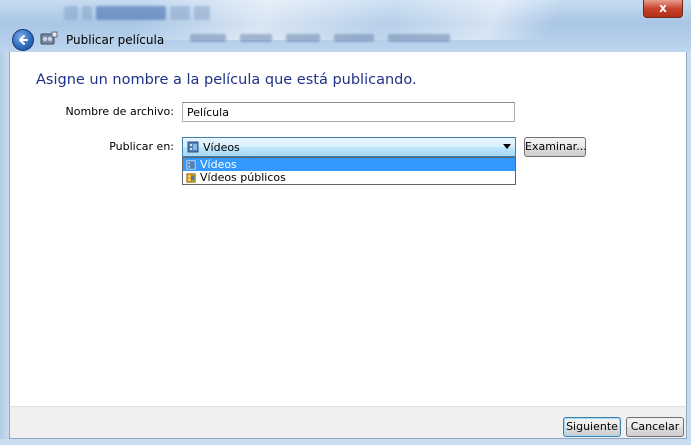 The width and height of the screenshot is (691, 445). I want to click on chevron-down-icon, so click(507, 146).